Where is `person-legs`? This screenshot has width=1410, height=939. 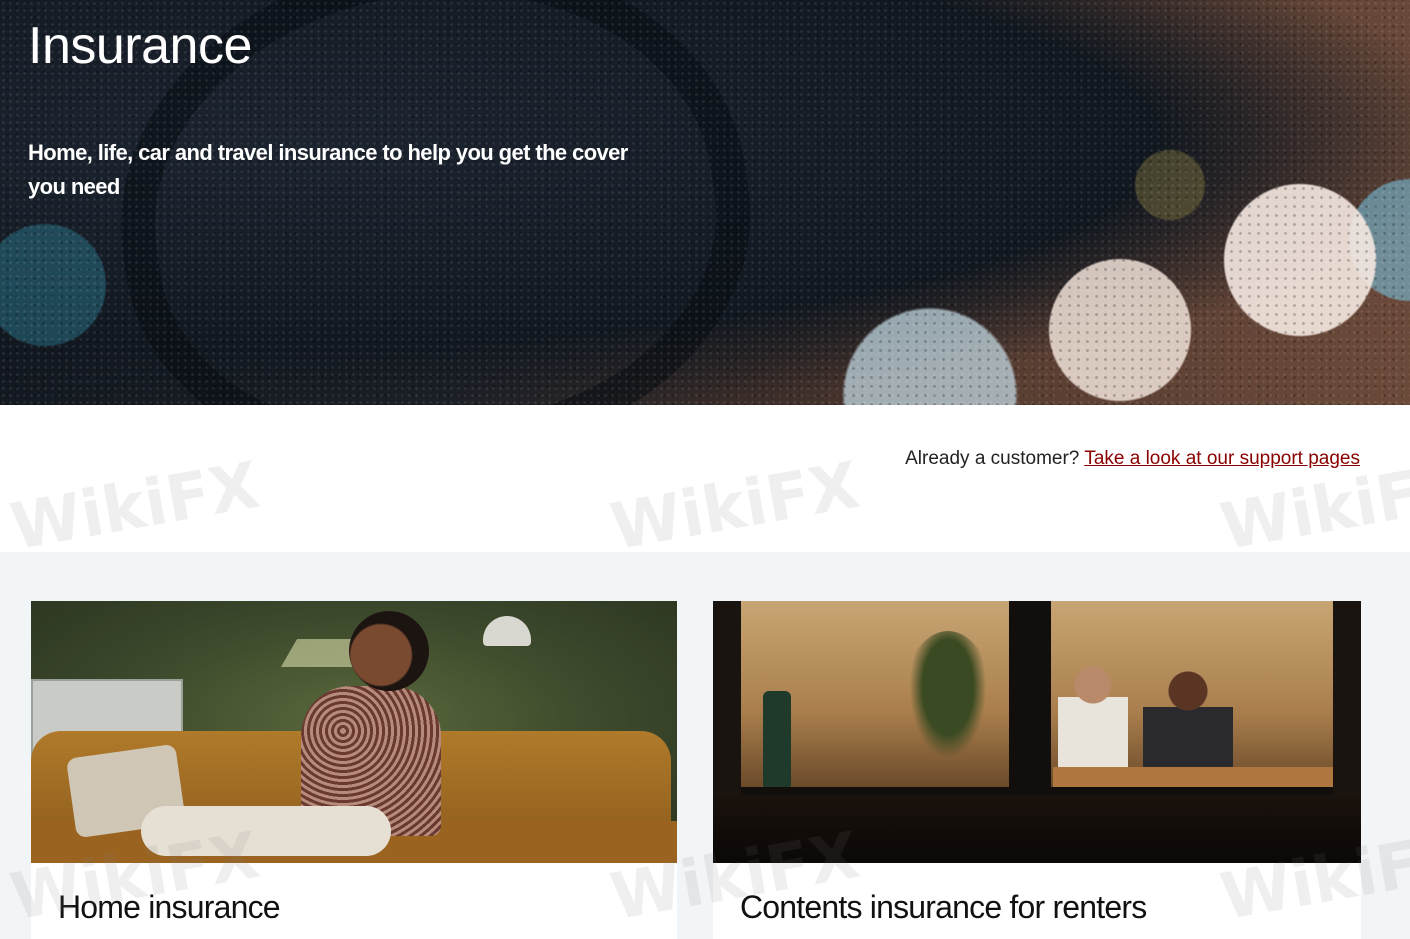
person-legs is located at coordinates (266, 831).